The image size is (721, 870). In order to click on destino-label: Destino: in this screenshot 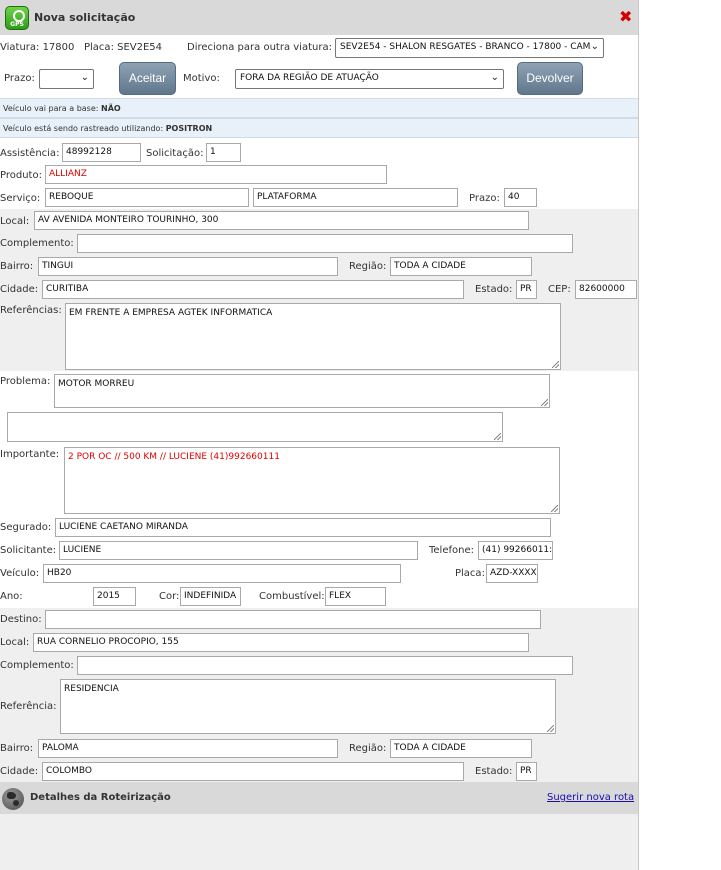, I will do `click(21, 619)`.